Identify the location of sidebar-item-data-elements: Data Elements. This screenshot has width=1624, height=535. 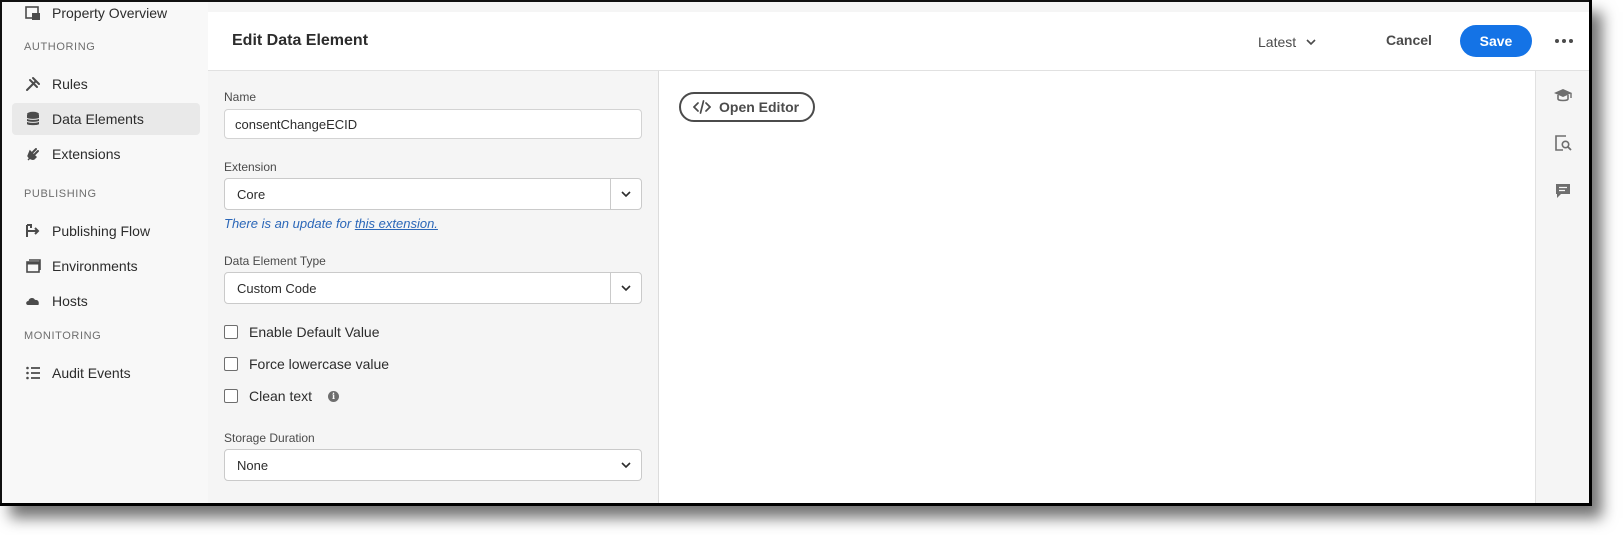
(106, 119).